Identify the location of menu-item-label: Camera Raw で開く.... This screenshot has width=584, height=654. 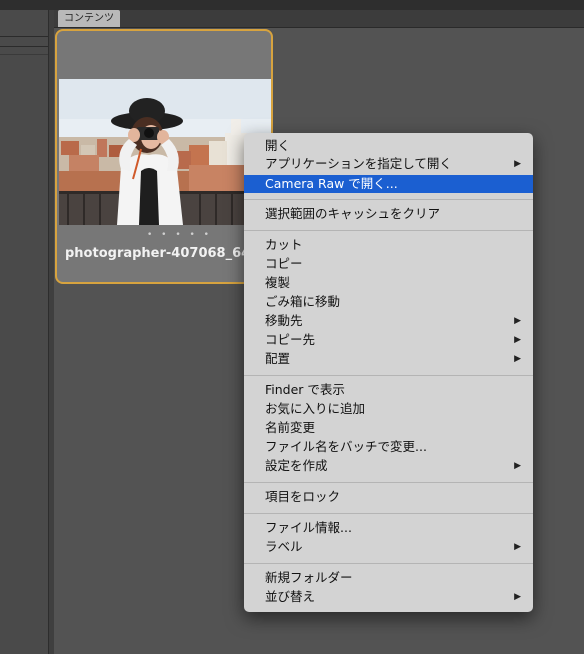
(331, 183).